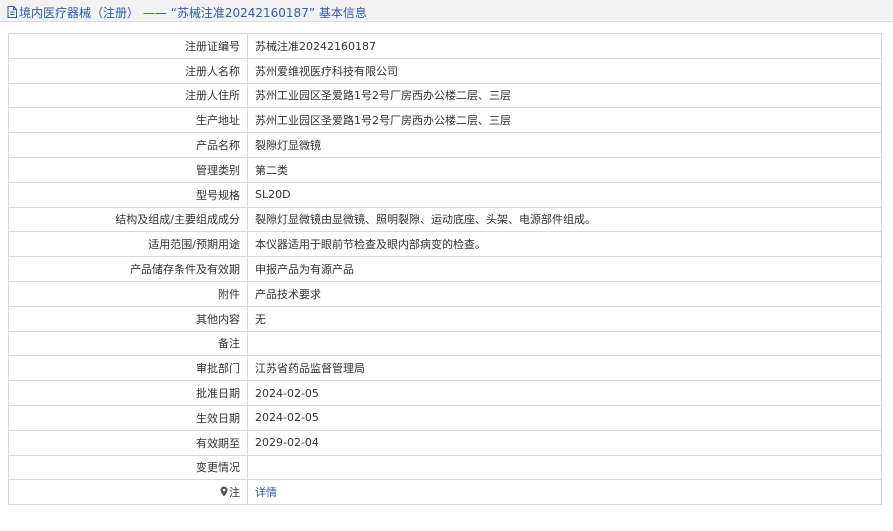  I want to click on table-row: 产品名称 裂隙灯显微镜, so click(445, 145).